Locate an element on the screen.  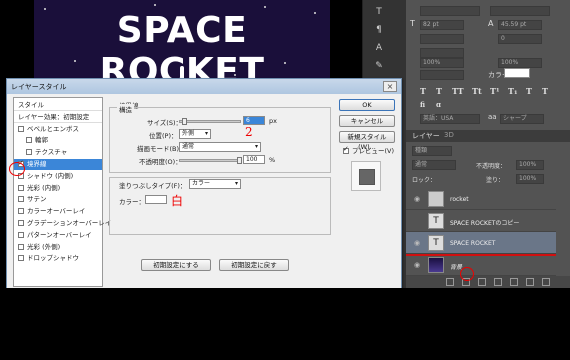
stroke-color-swatch is located at coordinates (156, 199).